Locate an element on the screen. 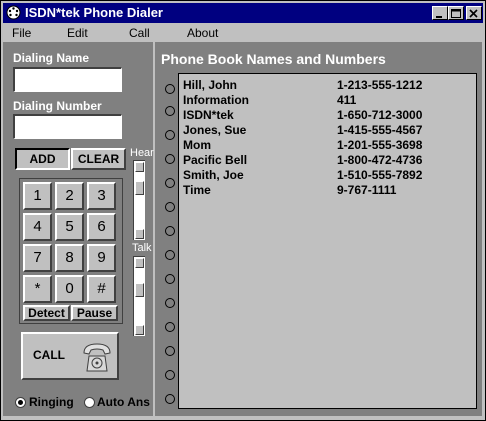 Image resolution: width=486 pixels, height=421 pixels. menu-file: File is located at coordinates (21, 33).